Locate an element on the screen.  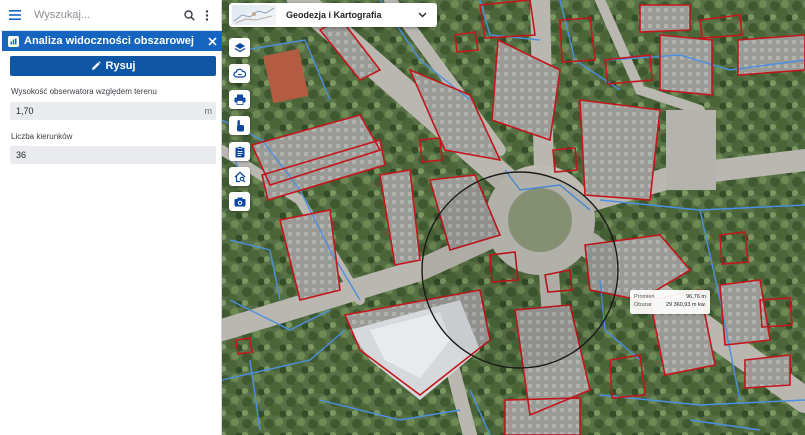
more-vertical-icon is located at coordinates (207, 15).